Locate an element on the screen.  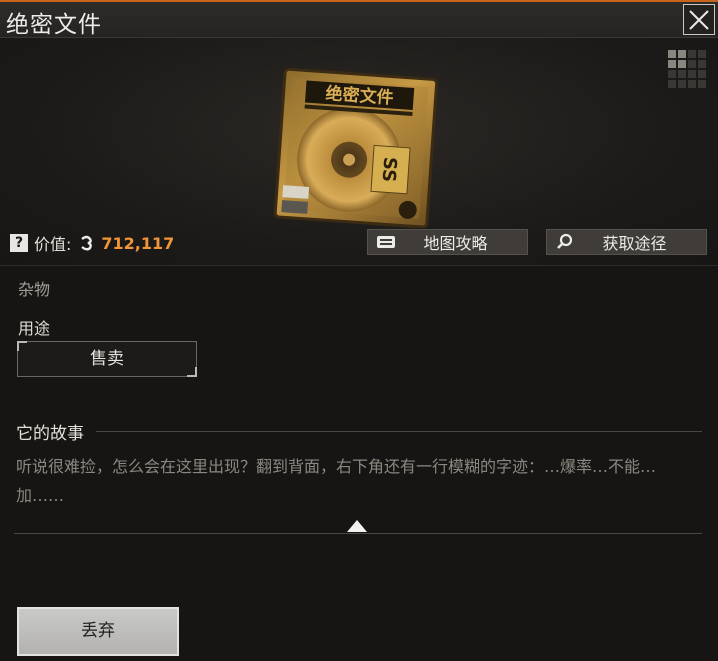
story-heading: 它的故事 is located at coordinates (50, 434).